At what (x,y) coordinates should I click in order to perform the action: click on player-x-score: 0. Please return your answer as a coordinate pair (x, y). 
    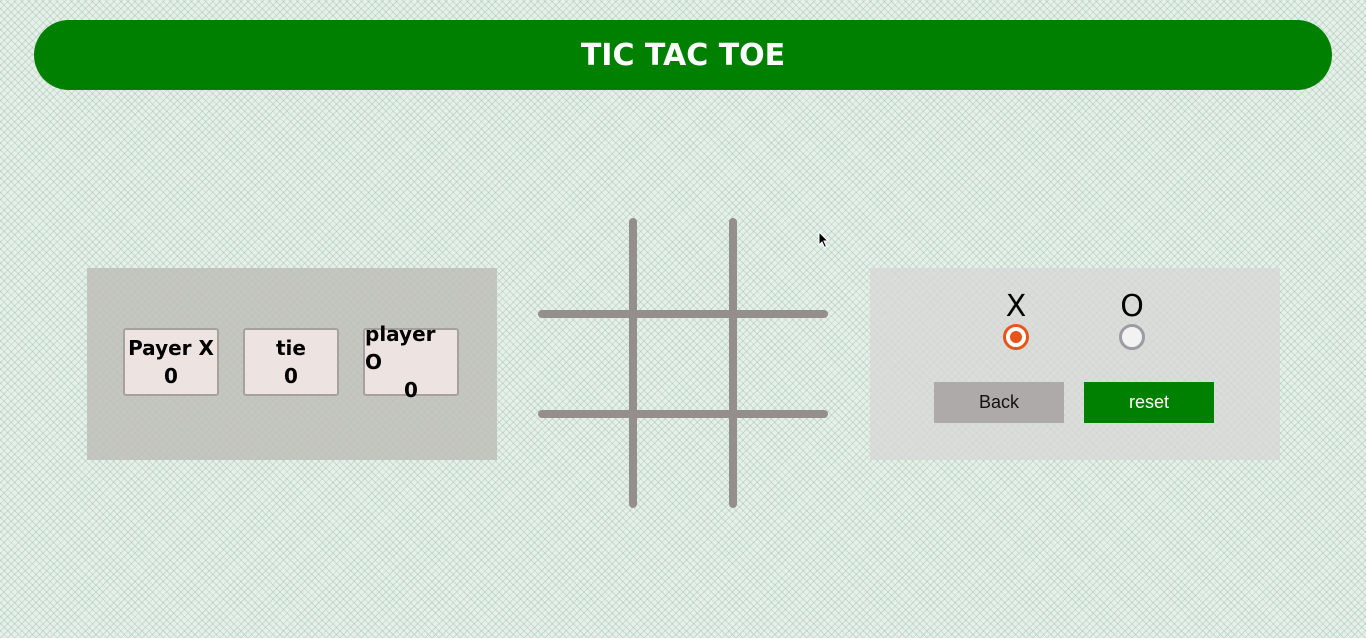
    Looking at the image, I should click on (171, 376).